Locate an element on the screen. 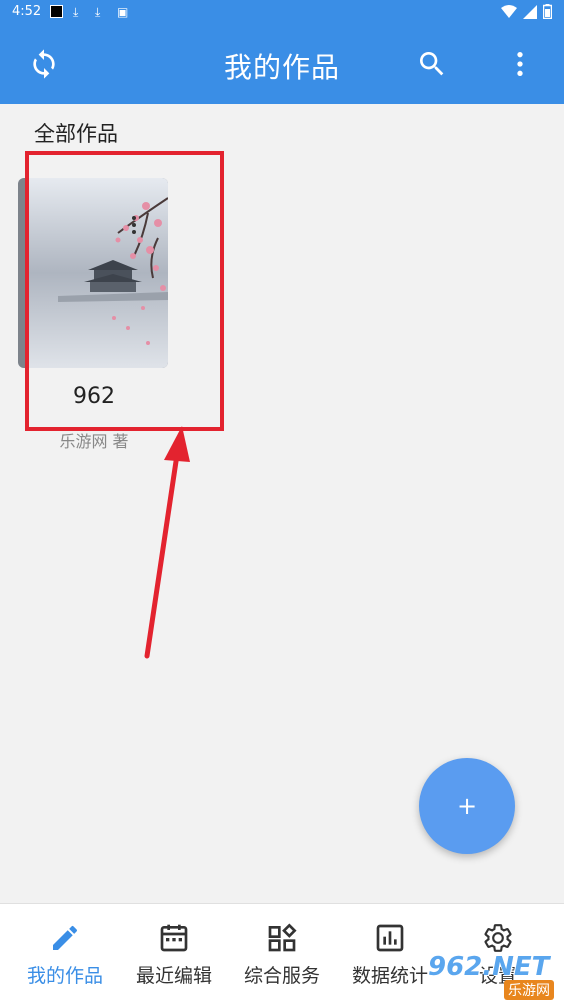  watermark-logo: 962.NET 乐游网 is located at coordinates (496, 976).